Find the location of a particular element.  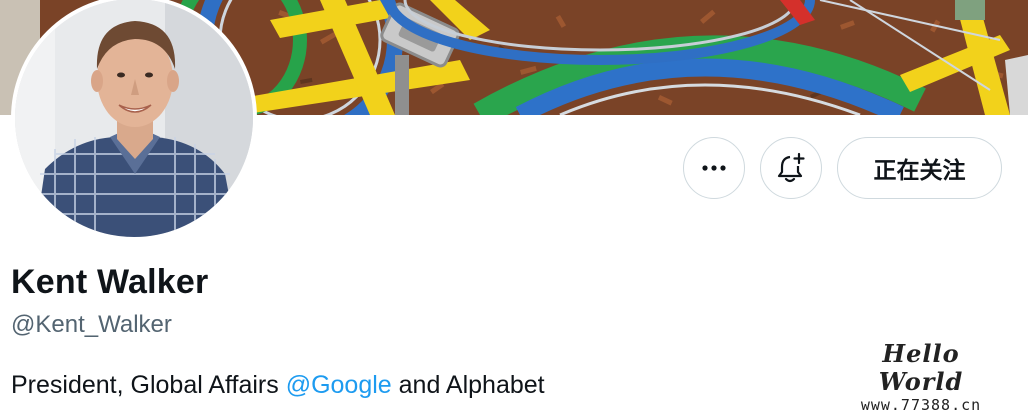

profile-avatar is located at coordinates (134, 120).